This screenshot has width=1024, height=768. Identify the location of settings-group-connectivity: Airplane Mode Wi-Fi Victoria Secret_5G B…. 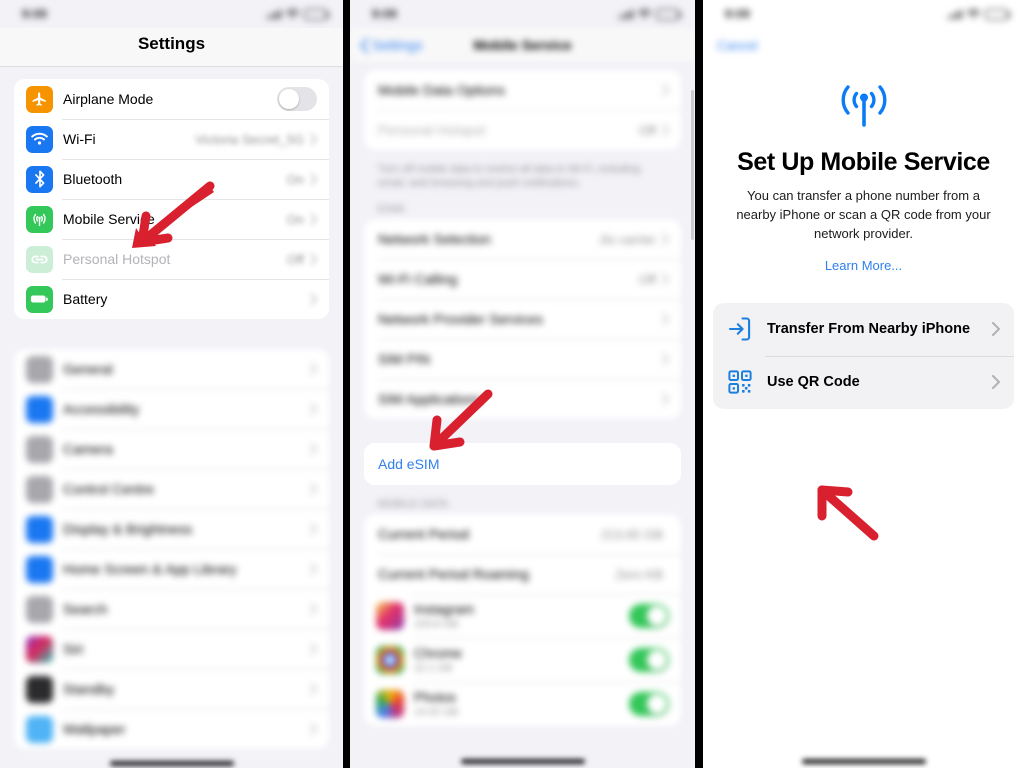
(171, 199).